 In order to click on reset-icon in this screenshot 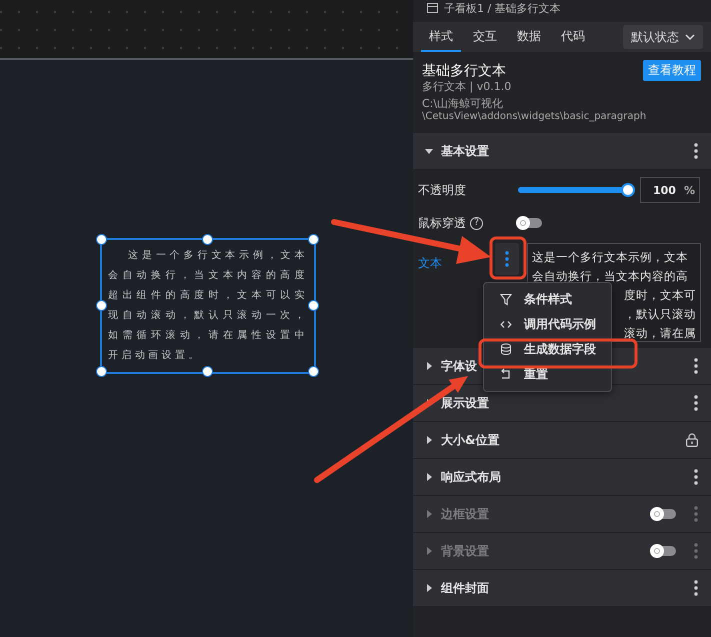, I will do `click(506, 374)`.